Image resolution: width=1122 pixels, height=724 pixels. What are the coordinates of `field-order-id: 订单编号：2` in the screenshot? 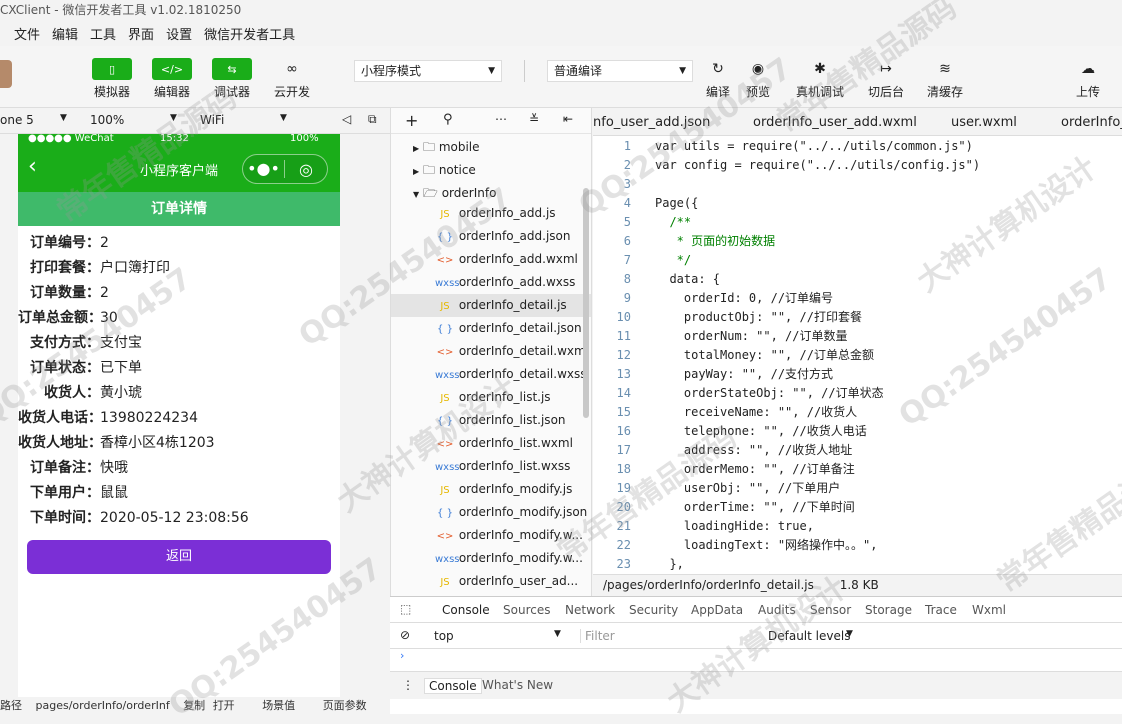 It's located at (69, 243).